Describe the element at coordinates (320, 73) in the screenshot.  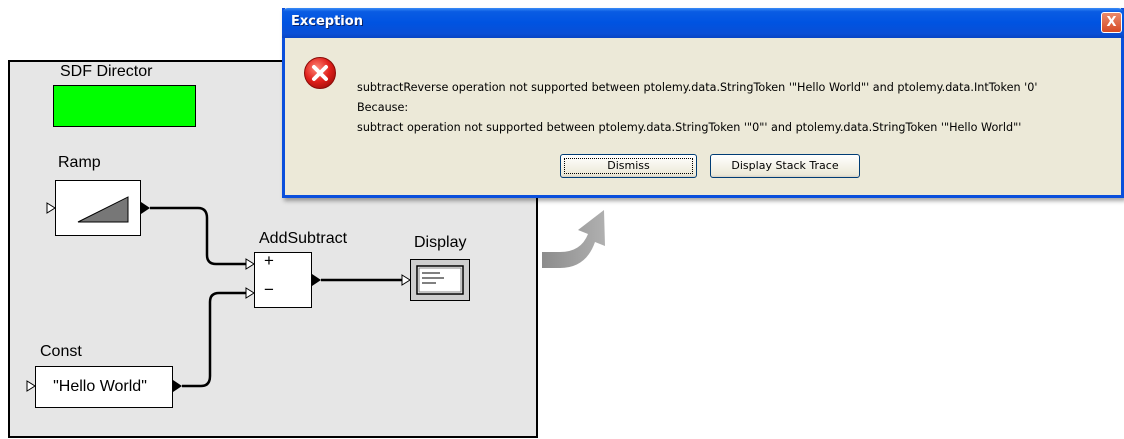
I see `error-icon` at that location.